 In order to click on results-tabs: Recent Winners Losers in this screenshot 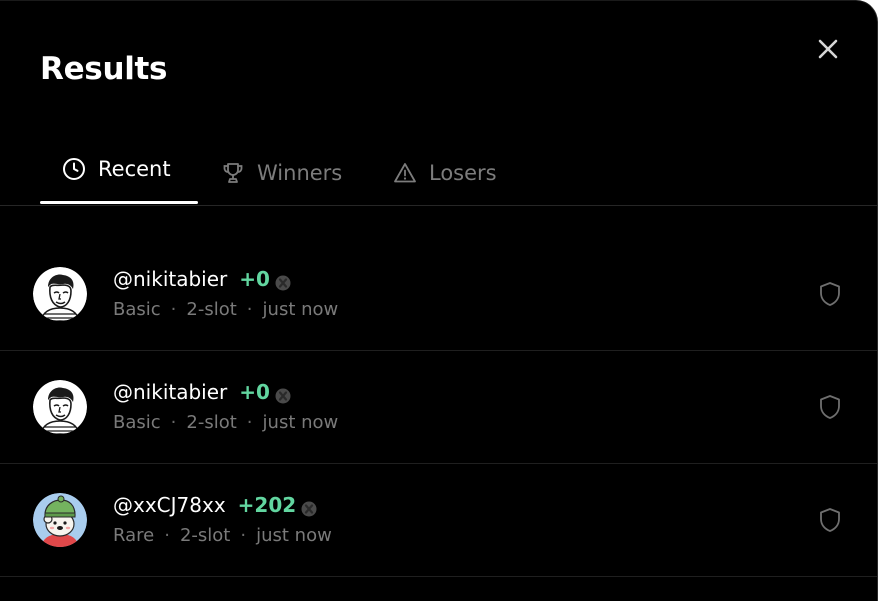, I will do `click(438, 173)`.